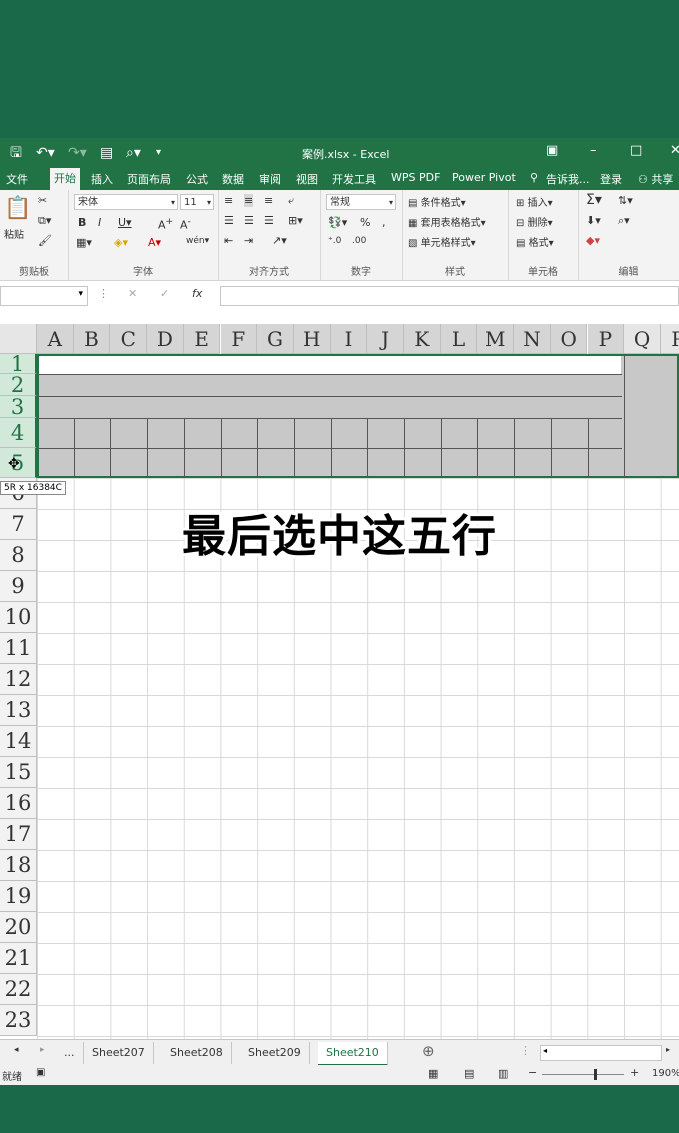 This screenshot has width=679, height=1133. Describe the element at coordinates (233, 179) in the screenshot. I see `tab-data: 数据` at that location.